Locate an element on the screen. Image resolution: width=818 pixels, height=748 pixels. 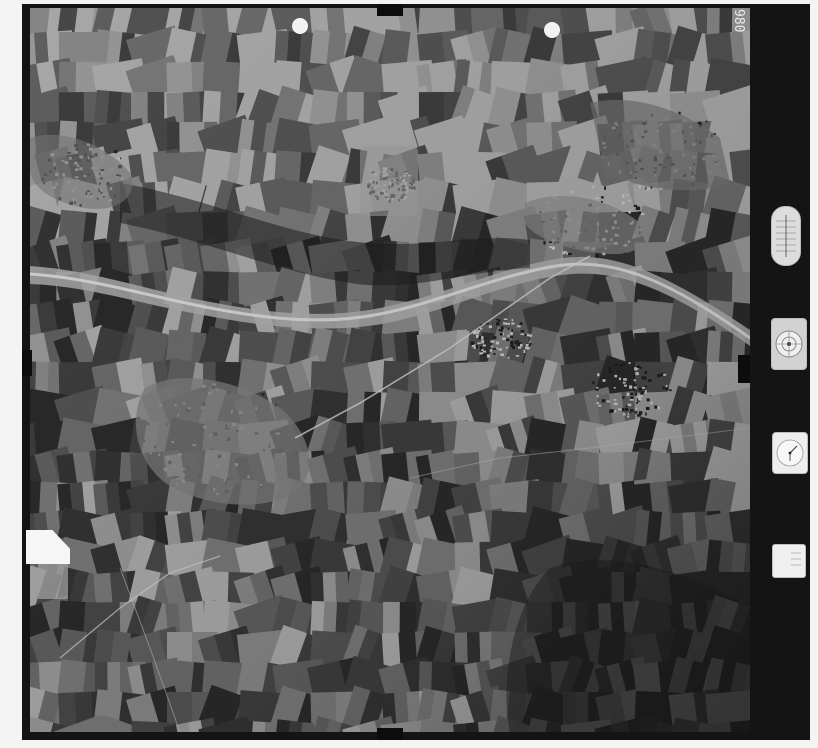
frame-number-text: 980 is located at coordinates (738, 21).